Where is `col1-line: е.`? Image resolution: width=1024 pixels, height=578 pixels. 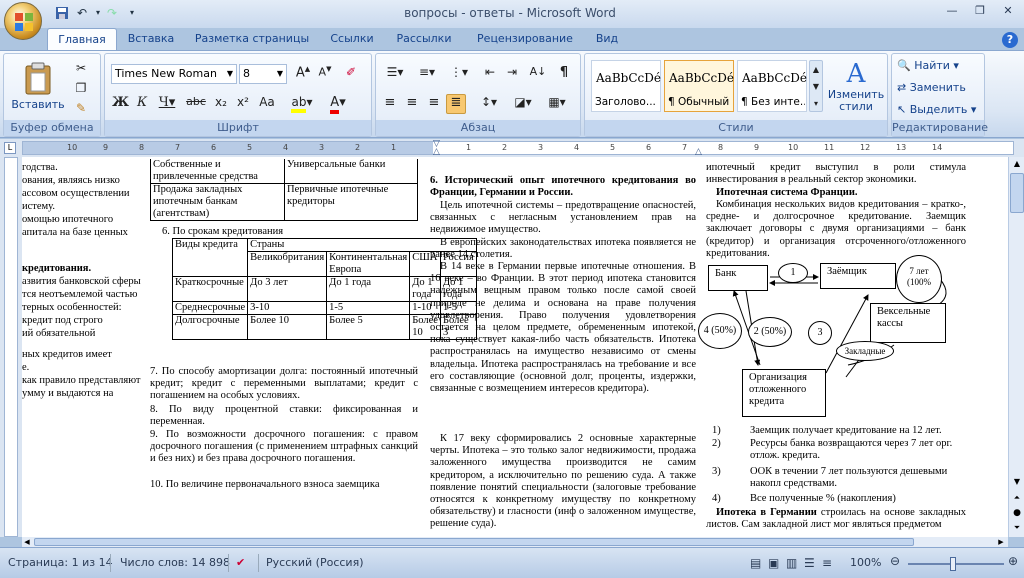
col1-line: е. is located at coordinates (26, 367).